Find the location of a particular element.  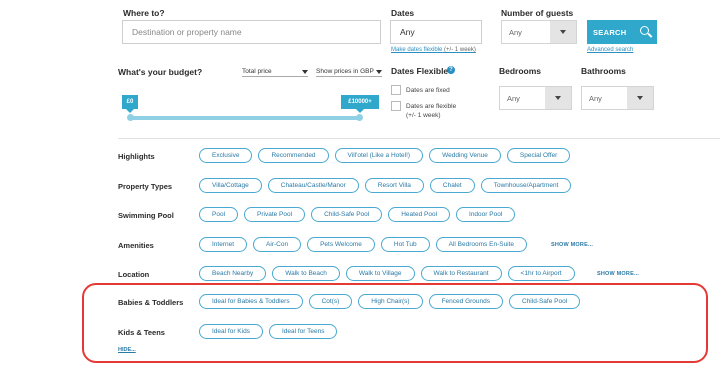

dates-flexible-option: Dates are flexible (+/- 1 week) is located at coordinates (423, 110).